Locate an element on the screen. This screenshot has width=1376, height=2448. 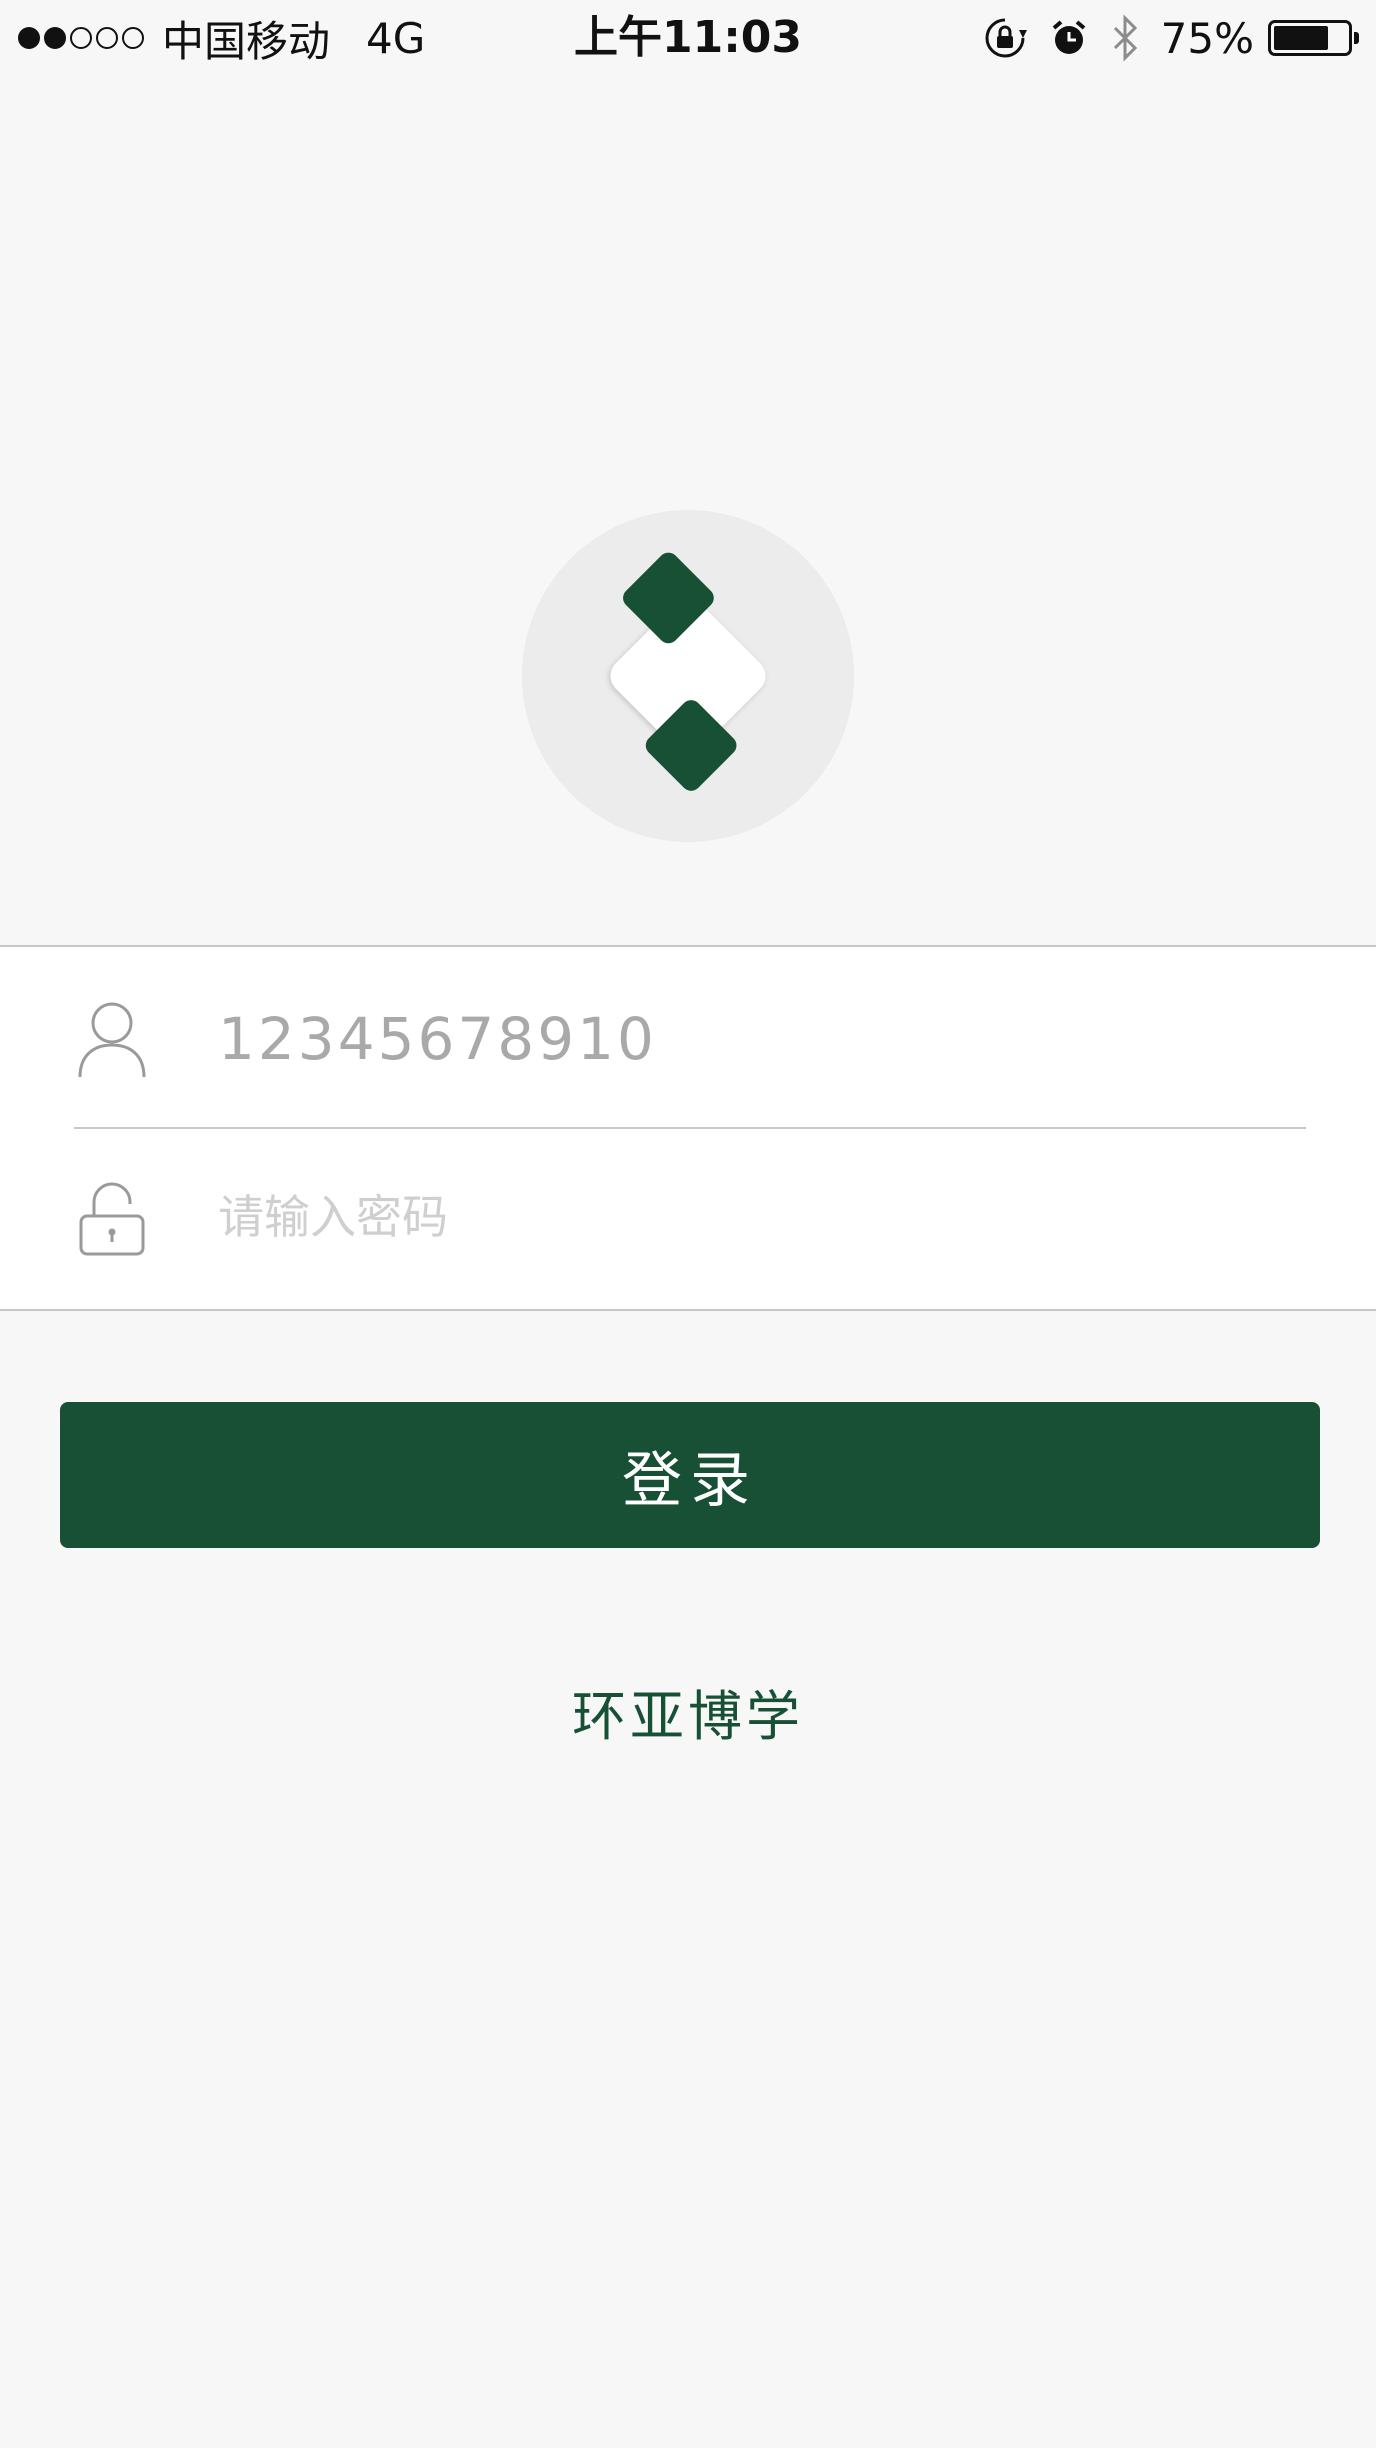
login-form is located at coordinates (688, 1128).